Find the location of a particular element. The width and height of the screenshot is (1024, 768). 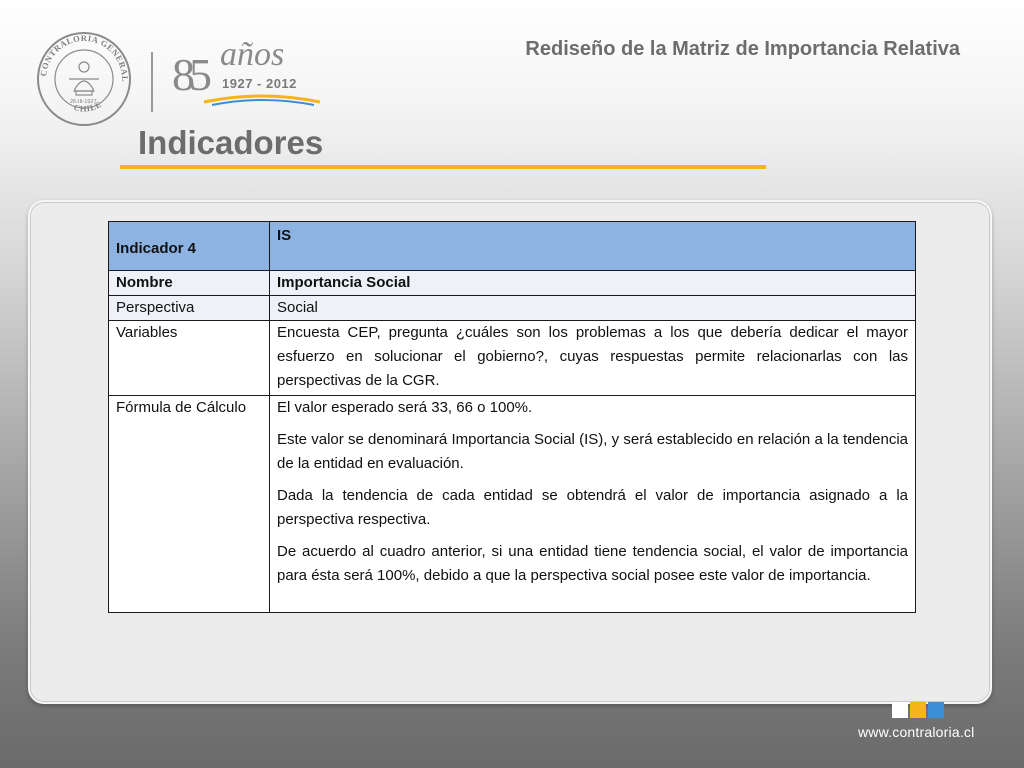

indicator-label-cell: Indicador 4 is located at coordinates (189, 246).